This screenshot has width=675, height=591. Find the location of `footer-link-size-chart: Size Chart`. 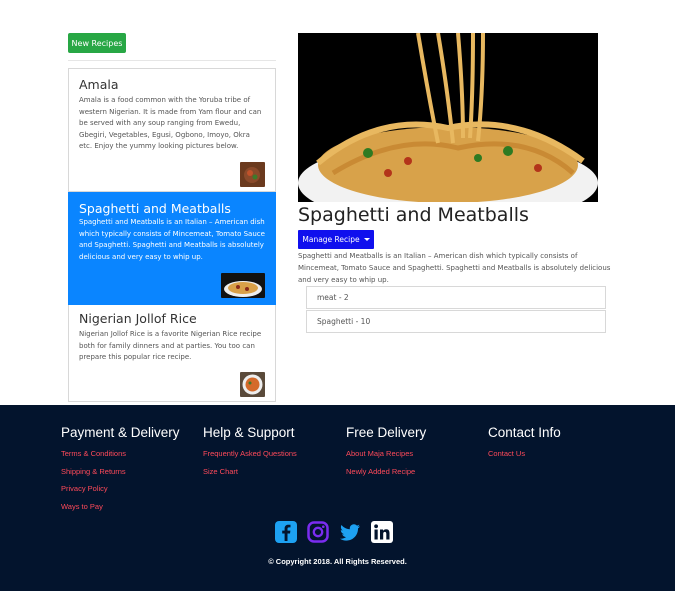

footer-link-size-chart: Size Chart is located at coordinates (250, 471).